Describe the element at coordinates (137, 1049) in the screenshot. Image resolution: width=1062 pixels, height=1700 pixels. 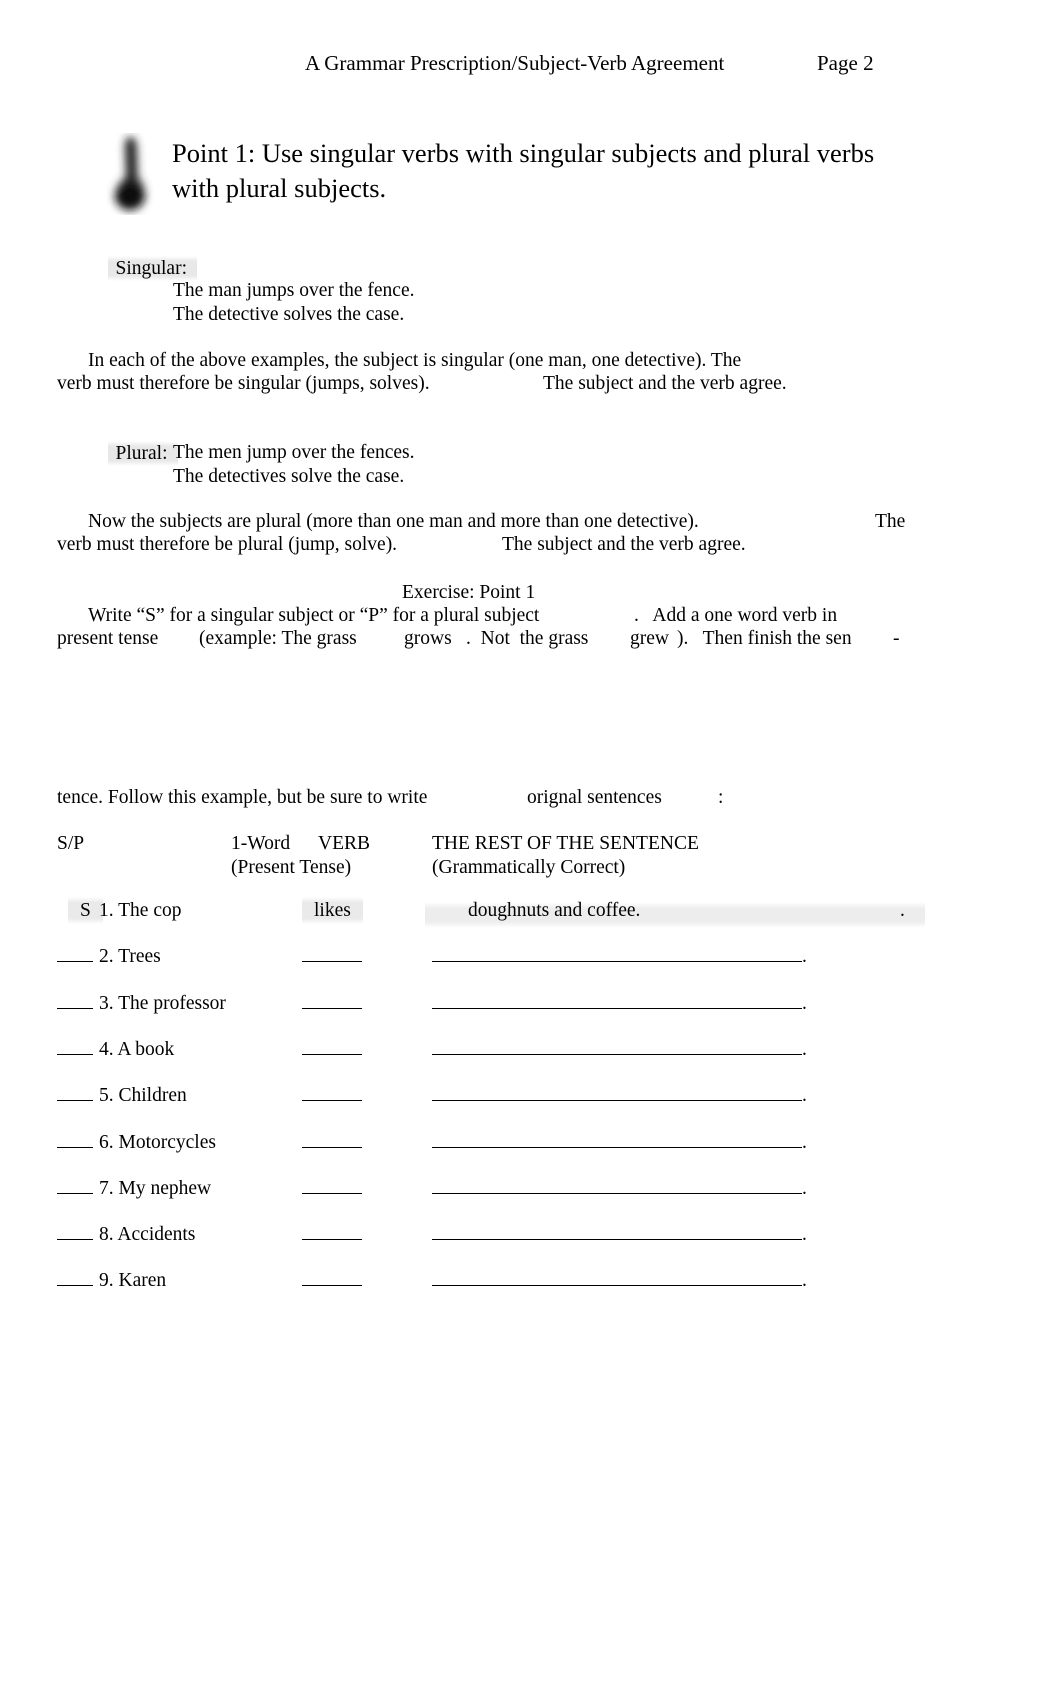
I see `row-subject: 4. A book` at that location.